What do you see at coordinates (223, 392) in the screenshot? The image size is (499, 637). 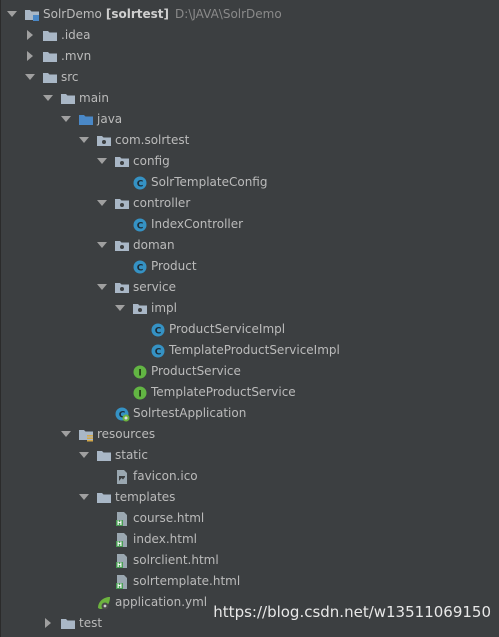 I see `tree-node-label: TemplateProductService` at bounding box center [223, 392].